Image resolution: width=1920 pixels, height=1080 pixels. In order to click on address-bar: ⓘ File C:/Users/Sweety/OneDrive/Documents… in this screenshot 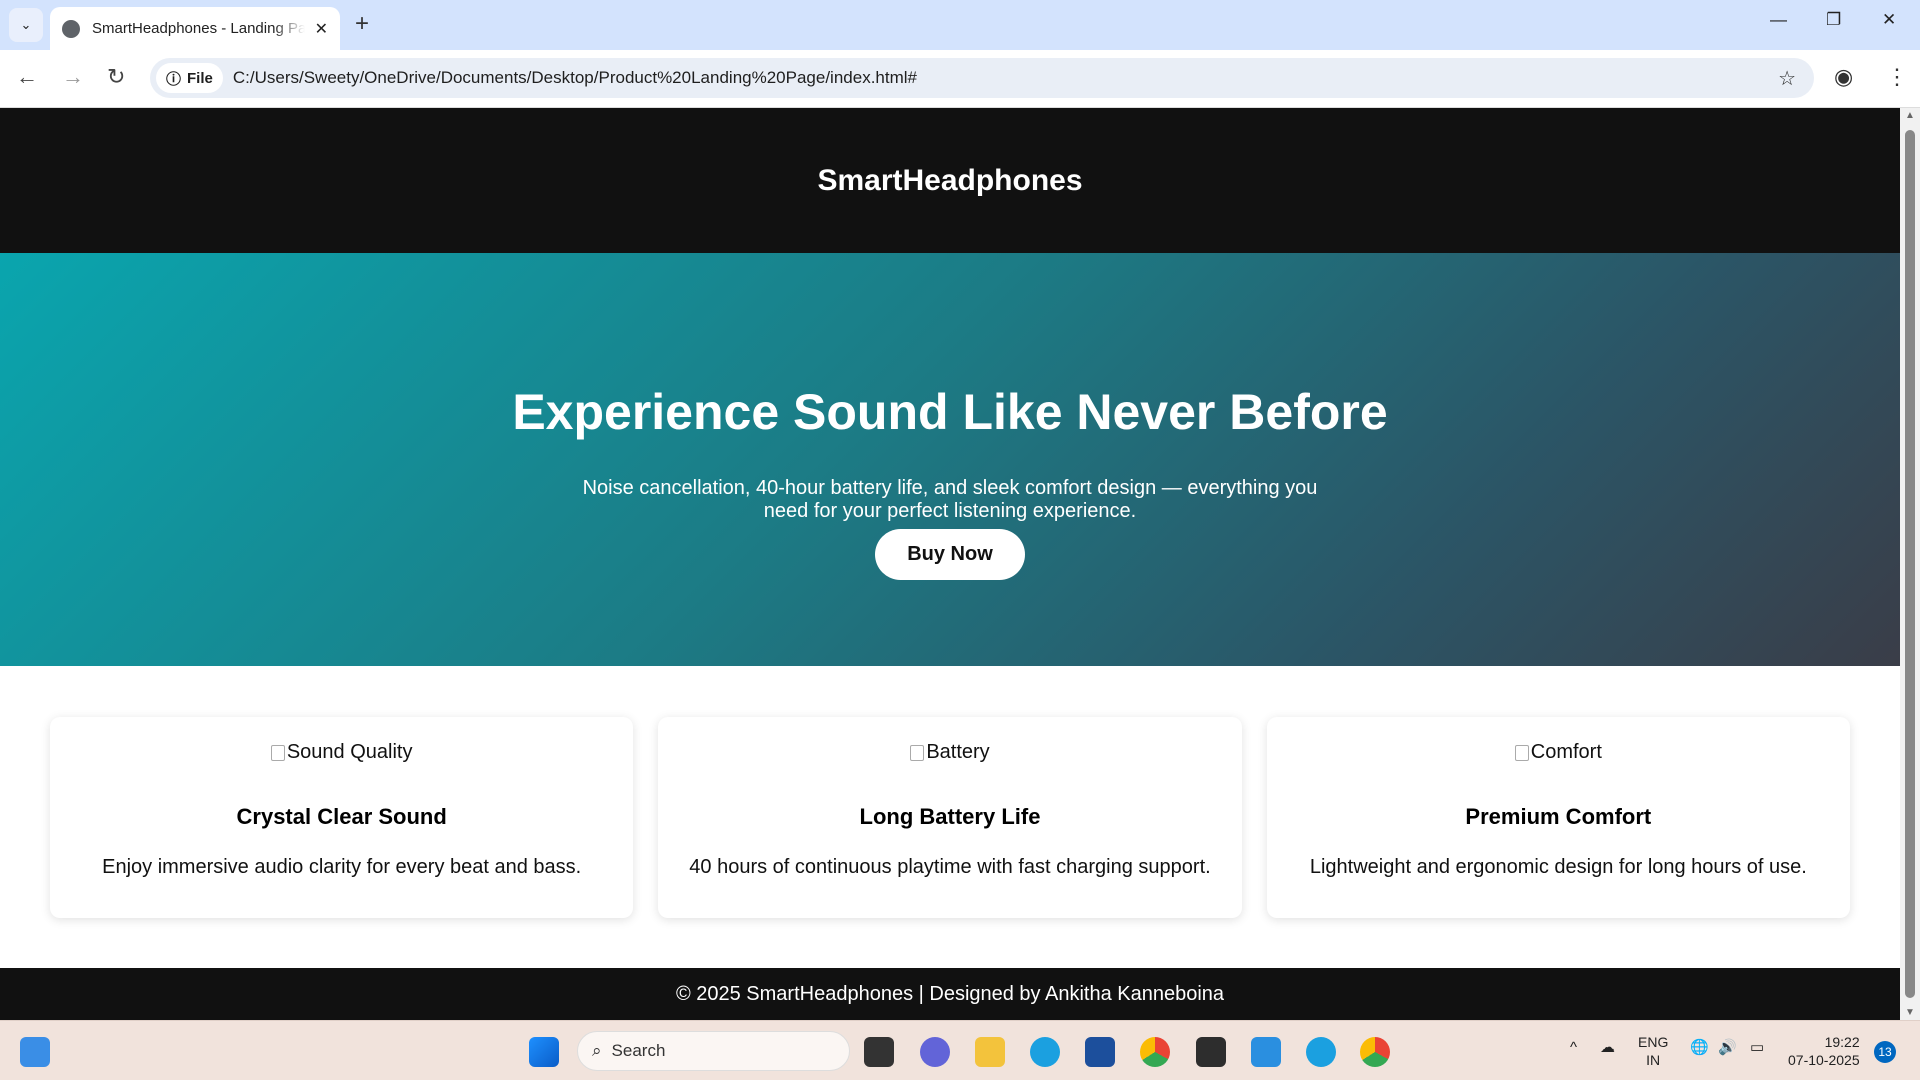, I will do `click(982, 78)`.